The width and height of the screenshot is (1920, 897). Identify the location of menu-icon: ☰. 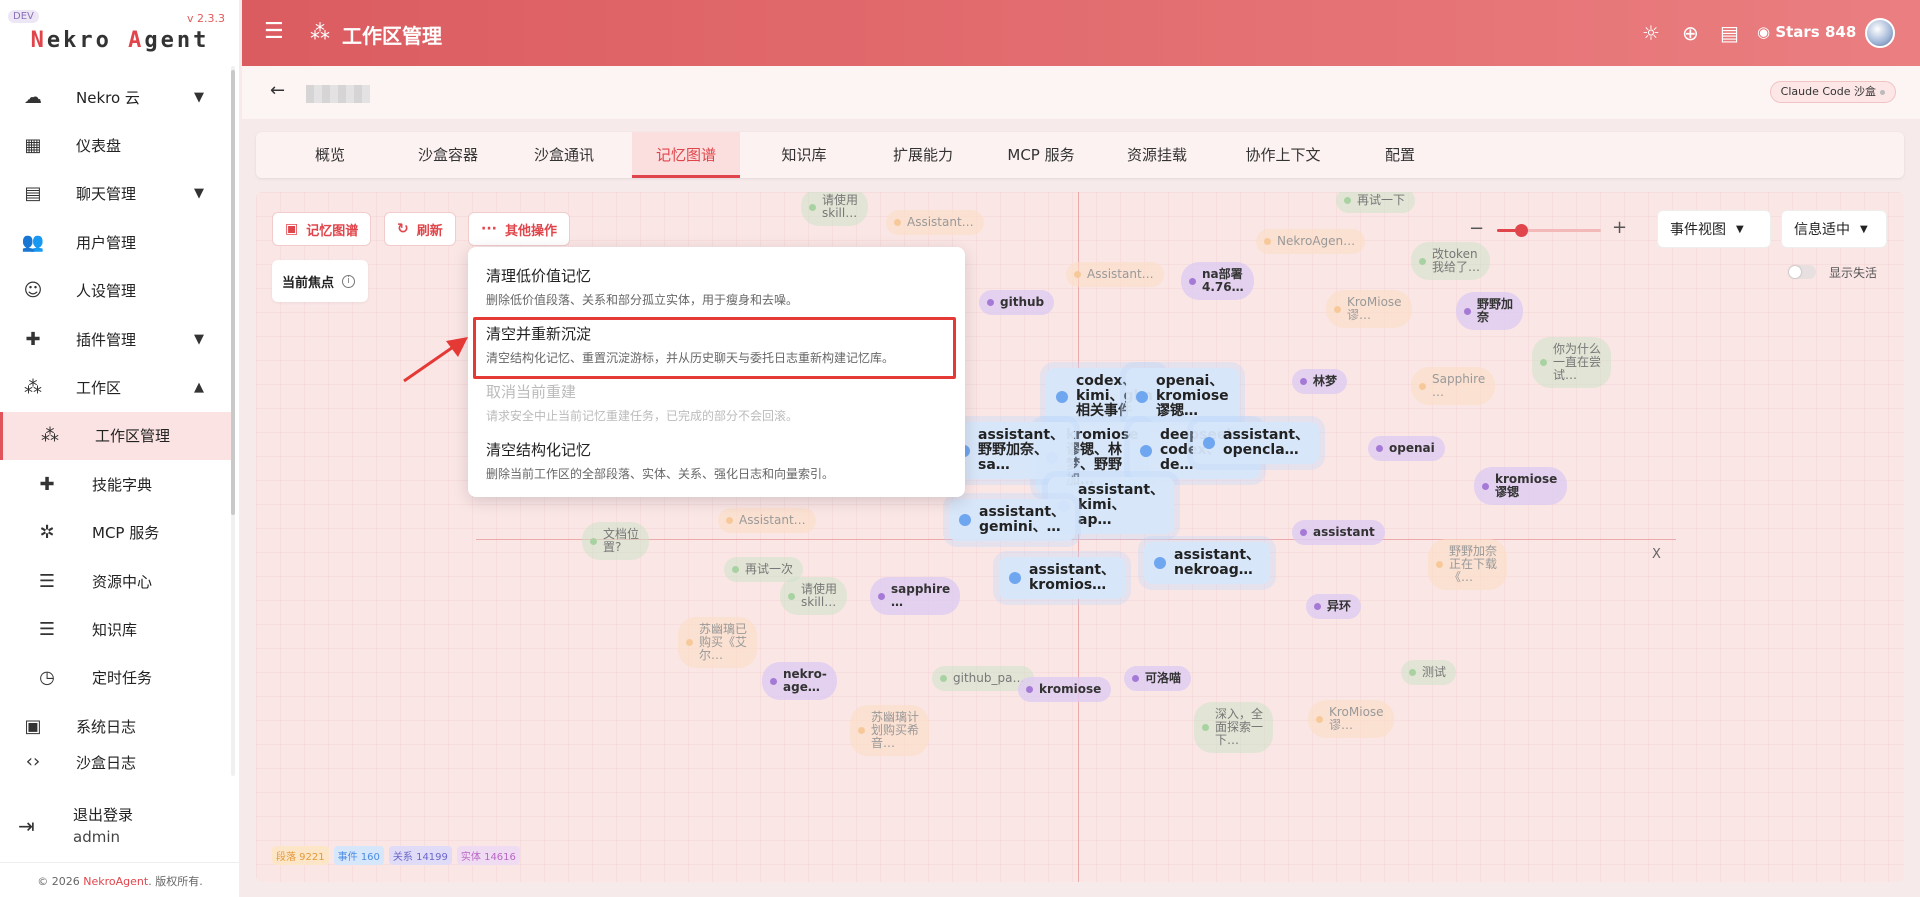
(274, 31).